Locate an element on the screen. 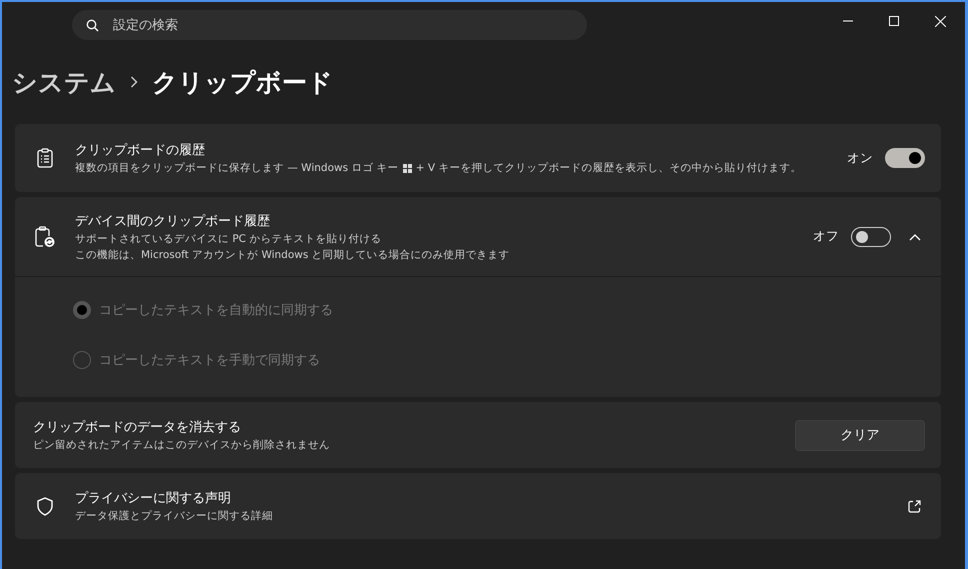  breadcrumb-link: システム is located at coordinates (64, 82).